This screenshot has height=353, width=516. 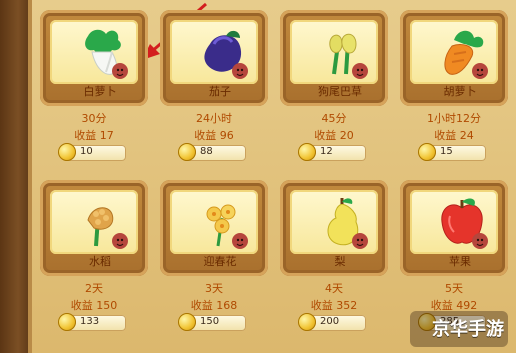 What do you see at coordinates (468, 329) in the screenshot?
I see `watermark-text: 京华手游` at bounding box center [468, 329].